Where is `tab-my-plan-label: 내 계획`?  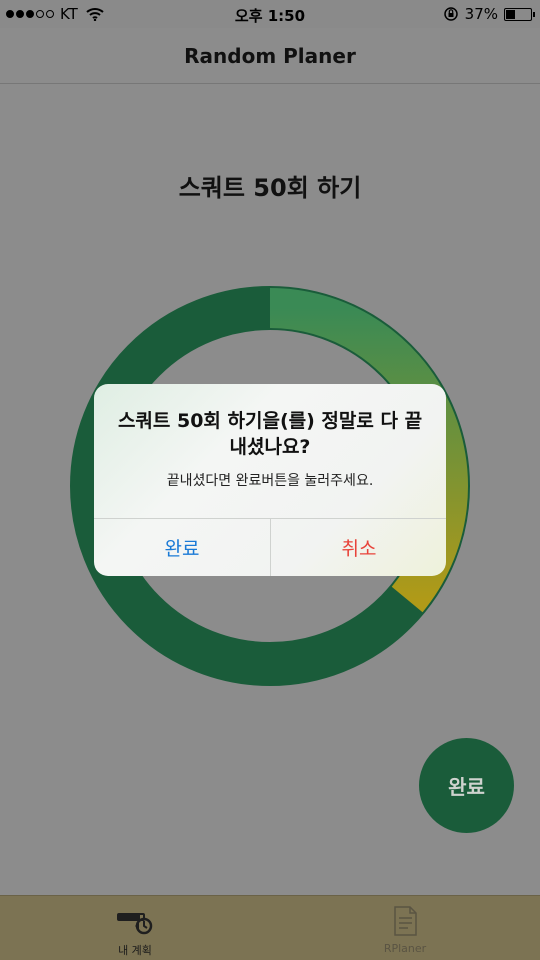
tab-my-plan-label: 내 계획 is located at coordinates (135, 950).